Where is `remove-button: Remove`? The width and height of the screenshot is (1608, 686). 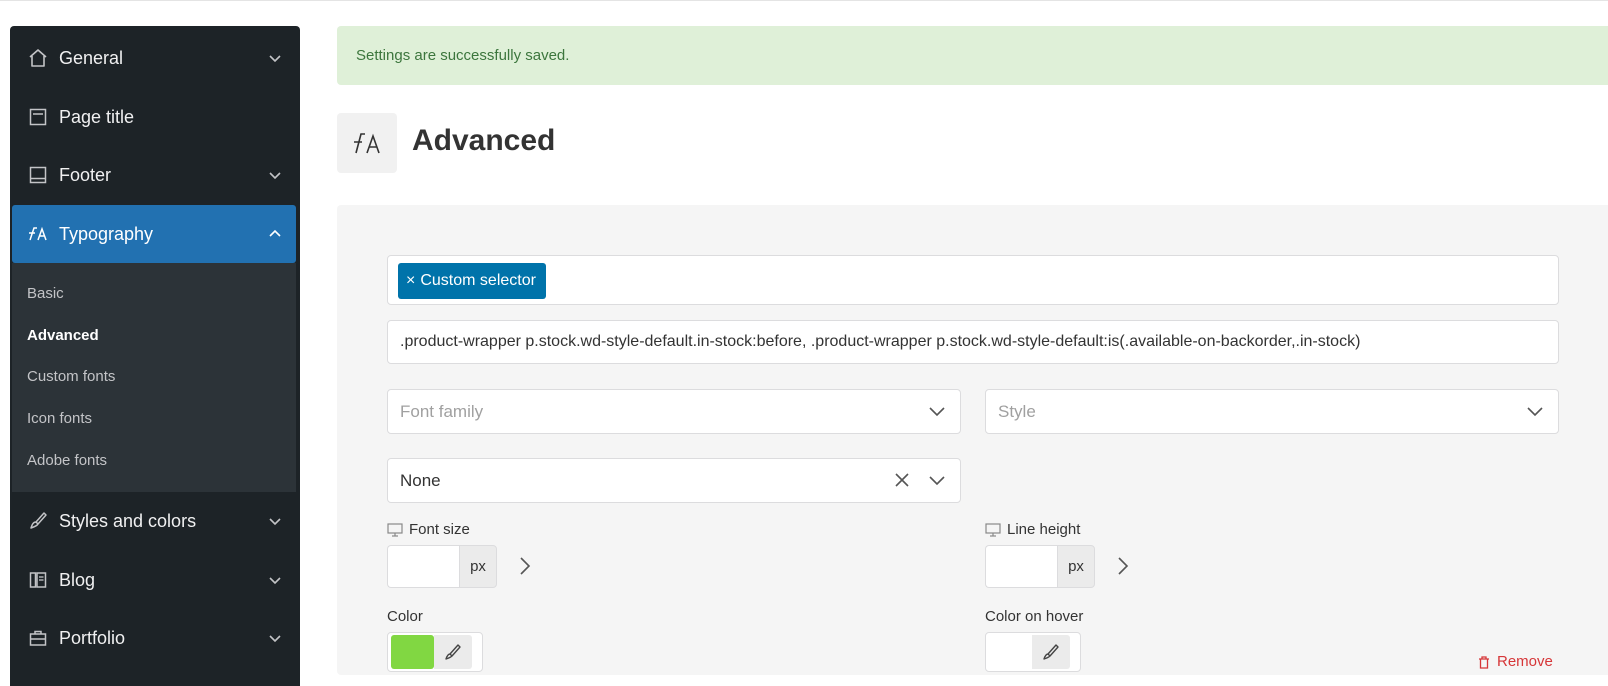
remove-button: Remove is located at coordinates (1515, 661).